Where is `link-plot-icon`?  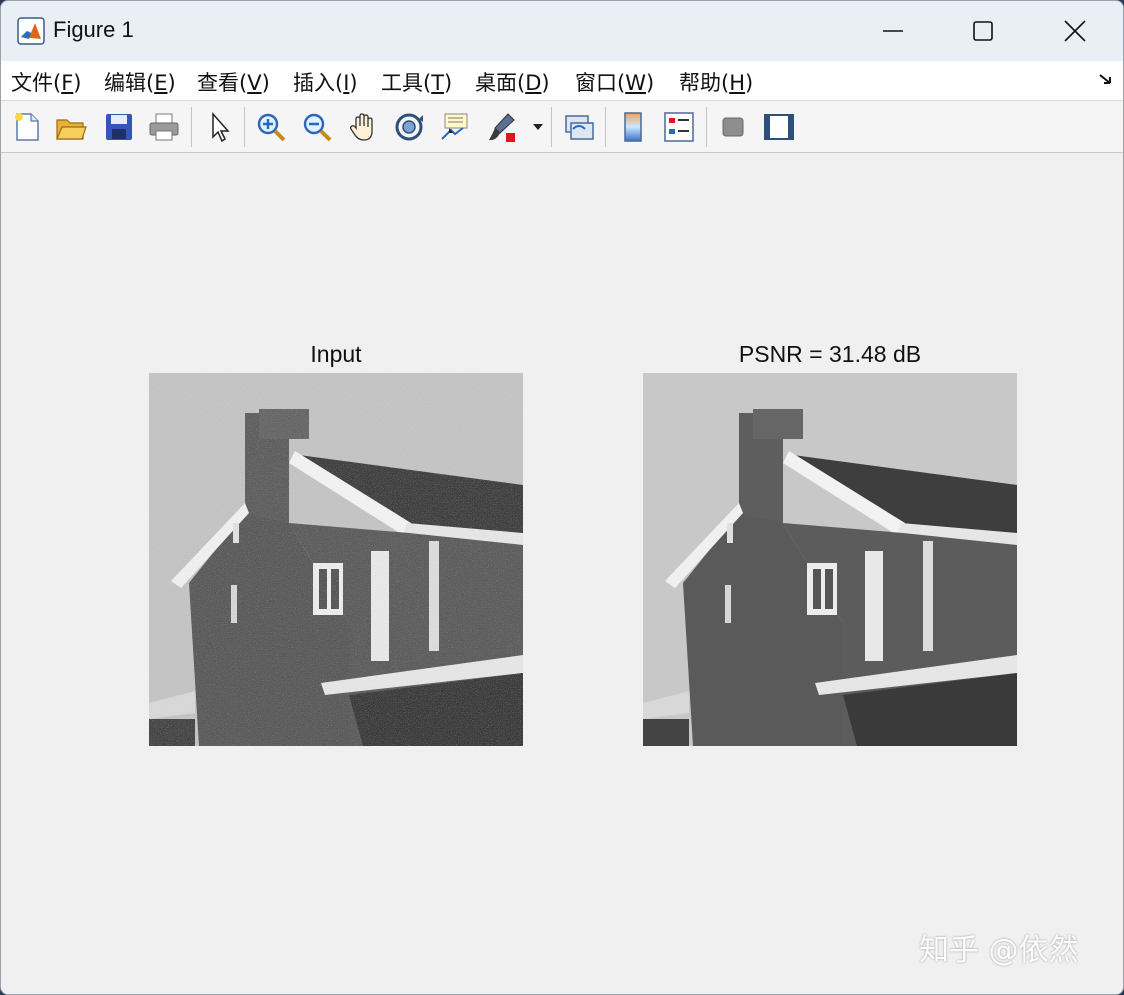
link-plot-icon is located at coordinates (579, 127).